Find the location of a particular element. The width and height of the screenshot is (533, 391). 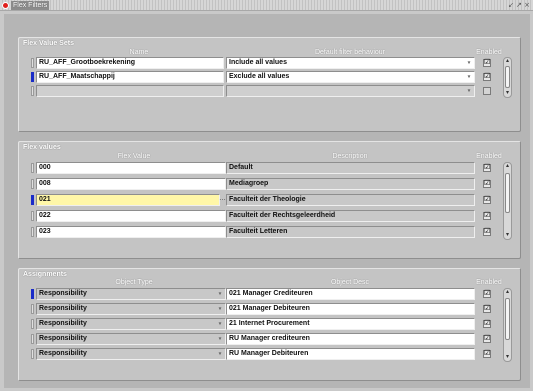

description-field: Faculteit der Theologie is located at coordinates (350, 200).